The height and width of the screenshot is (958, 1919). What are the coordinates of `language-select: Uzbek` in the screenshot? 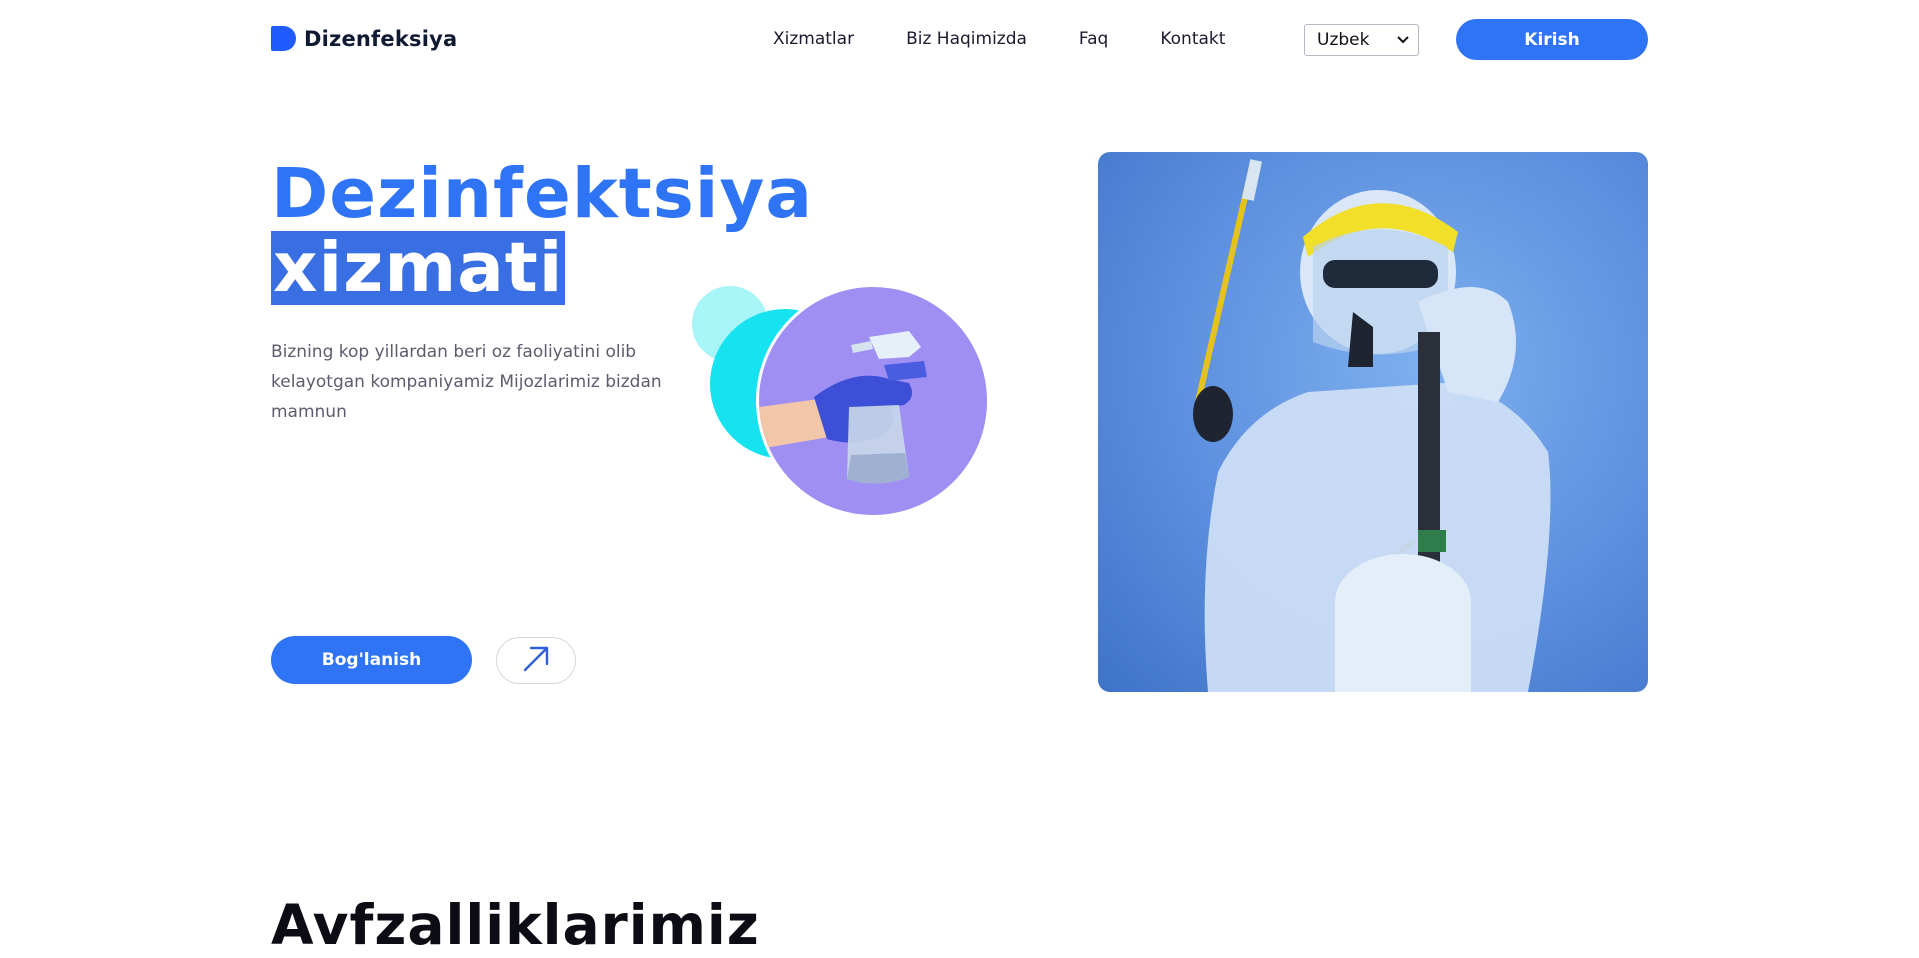 It's located at (1361, 40).